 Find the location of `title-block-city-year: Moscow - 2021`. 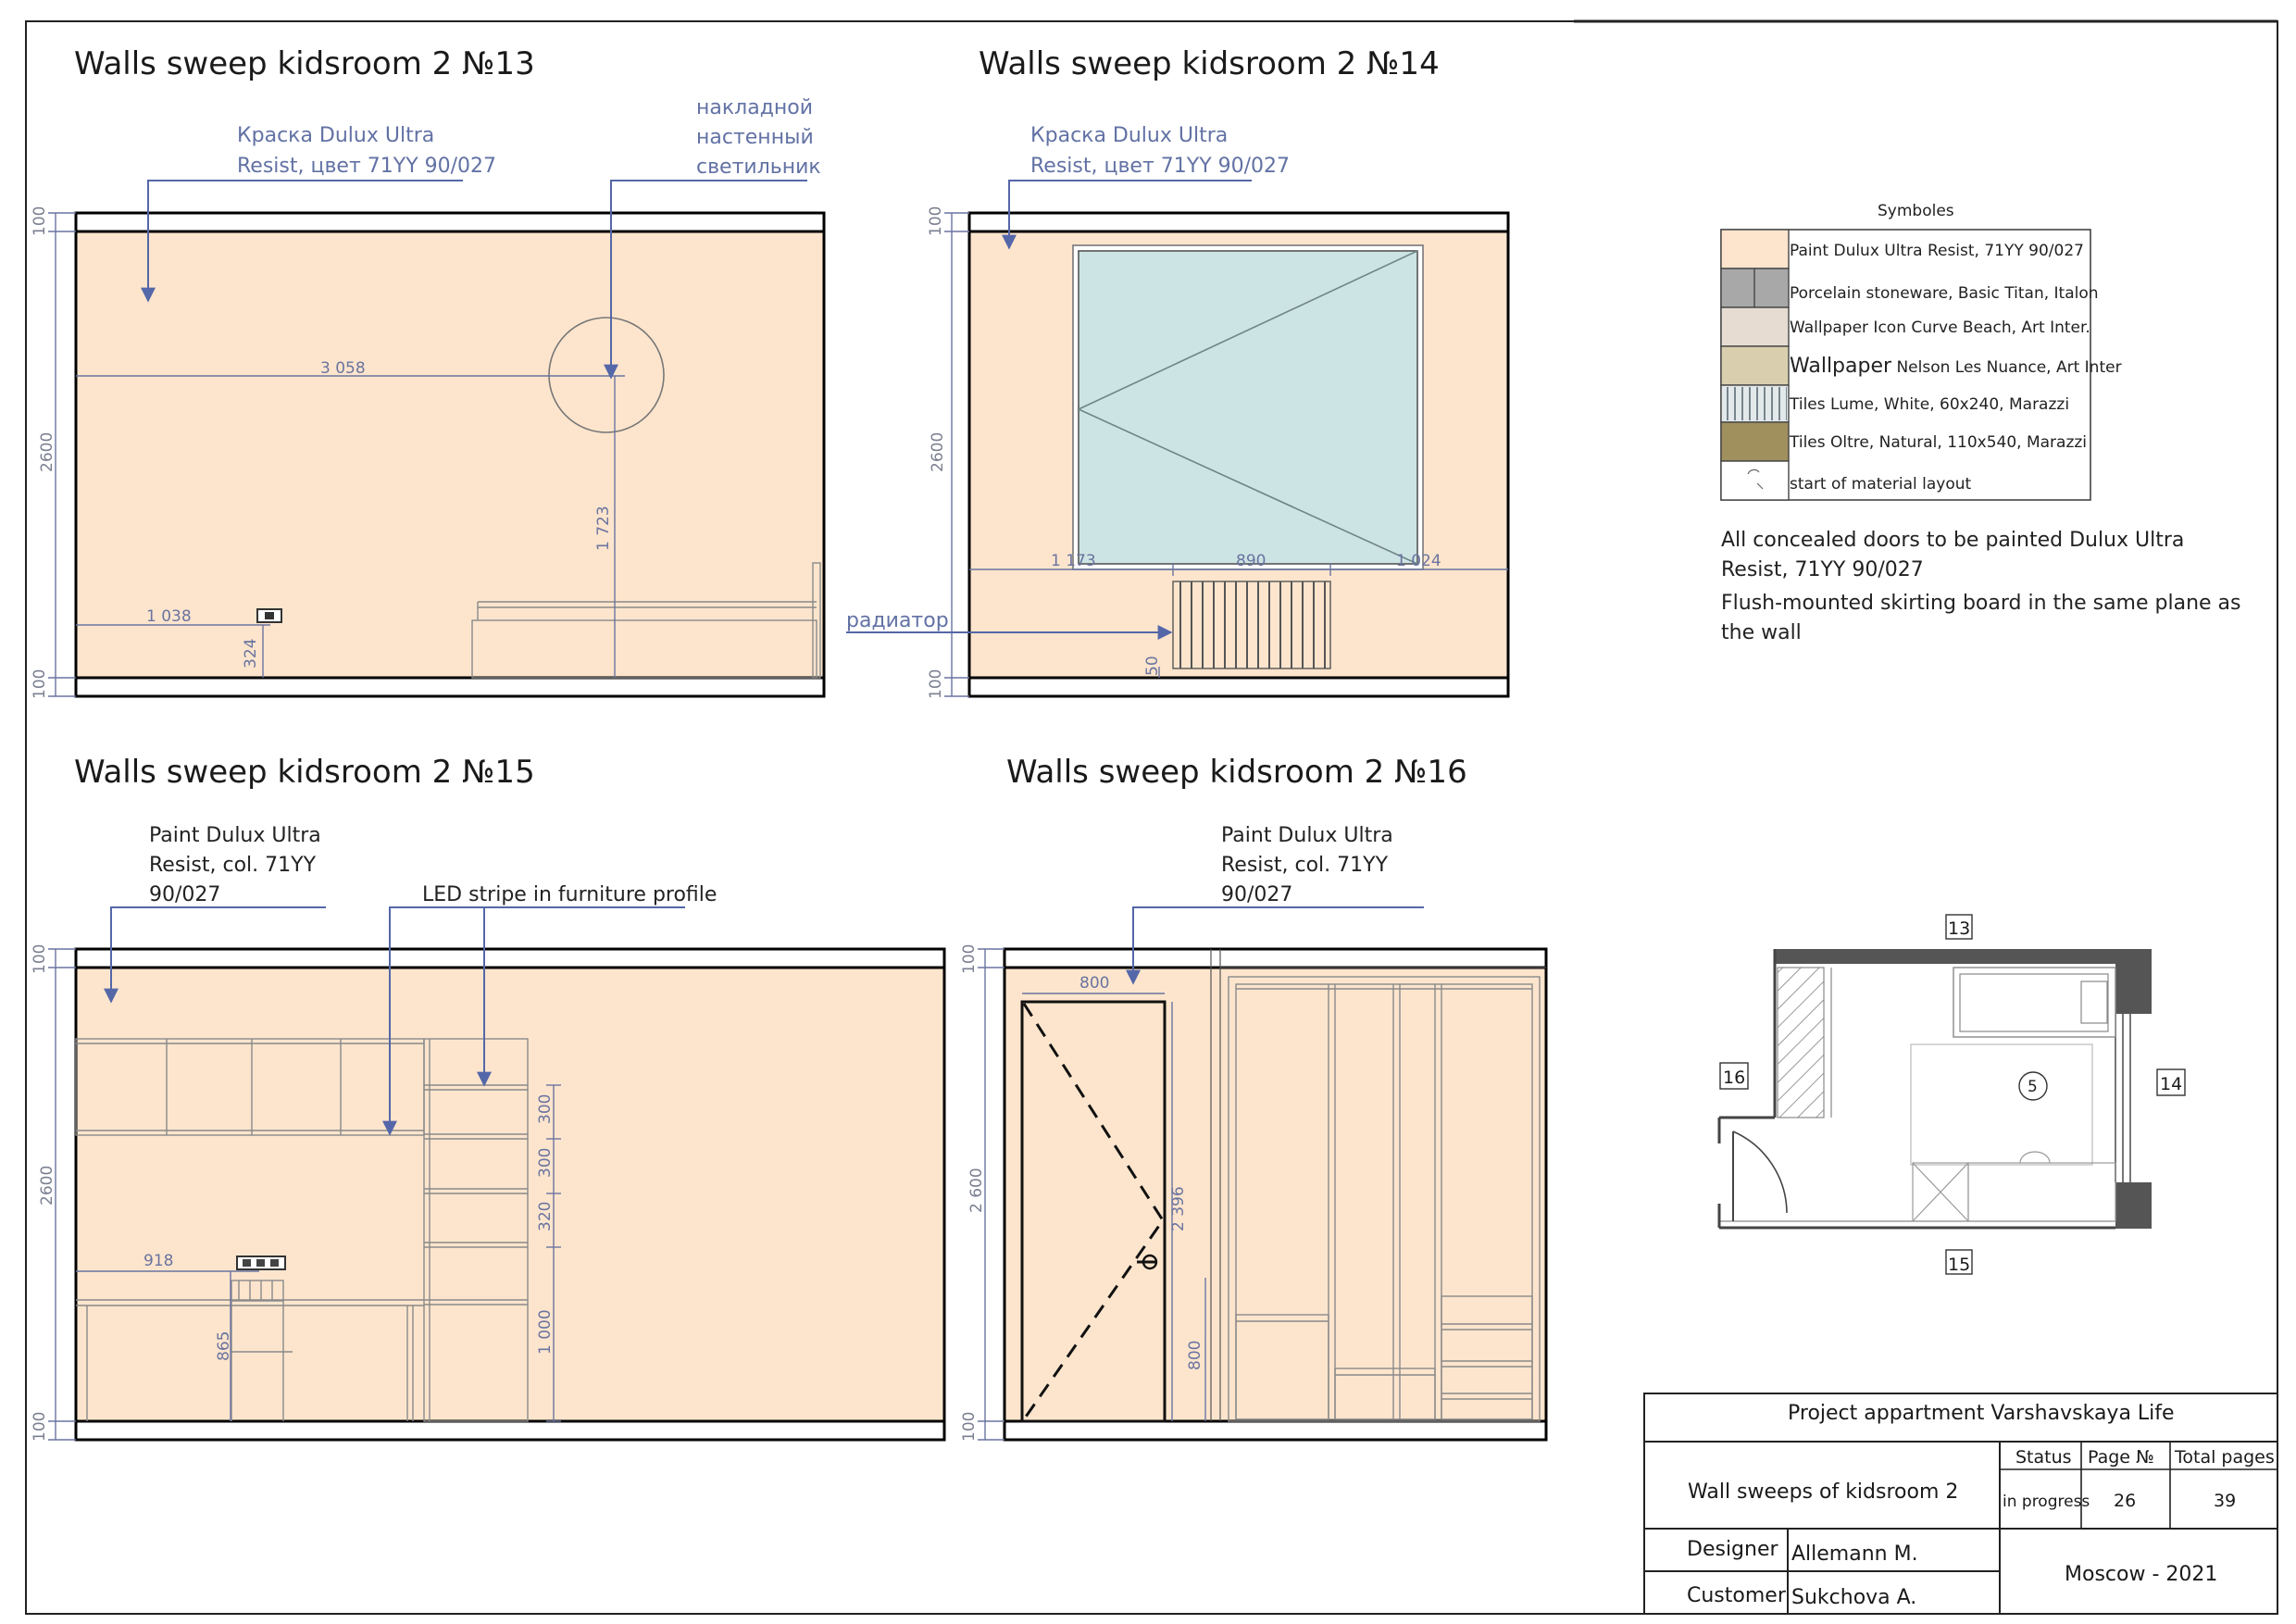

title-block-city-year: Moscow - 2021 is located at coordinates (2141, 1574).